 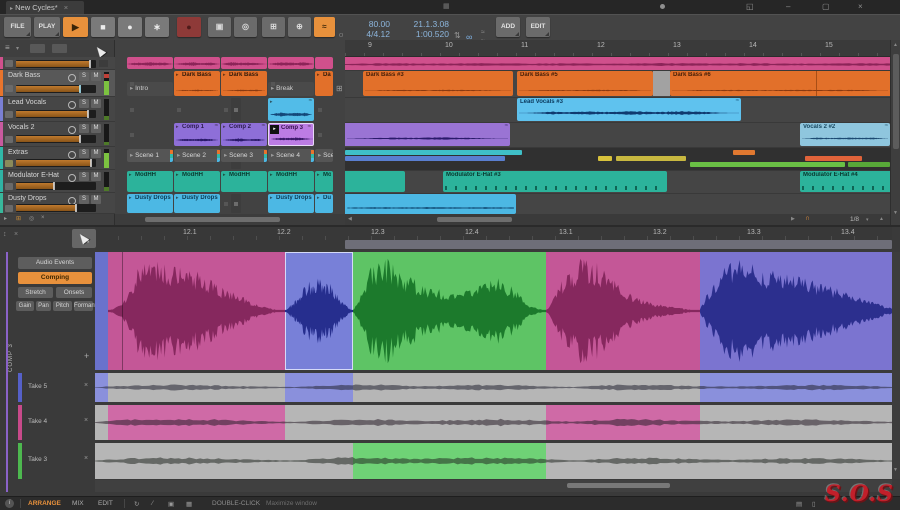 I want to click on group-scene-4: ▸ Scene 4, so click(x=291, y=155).